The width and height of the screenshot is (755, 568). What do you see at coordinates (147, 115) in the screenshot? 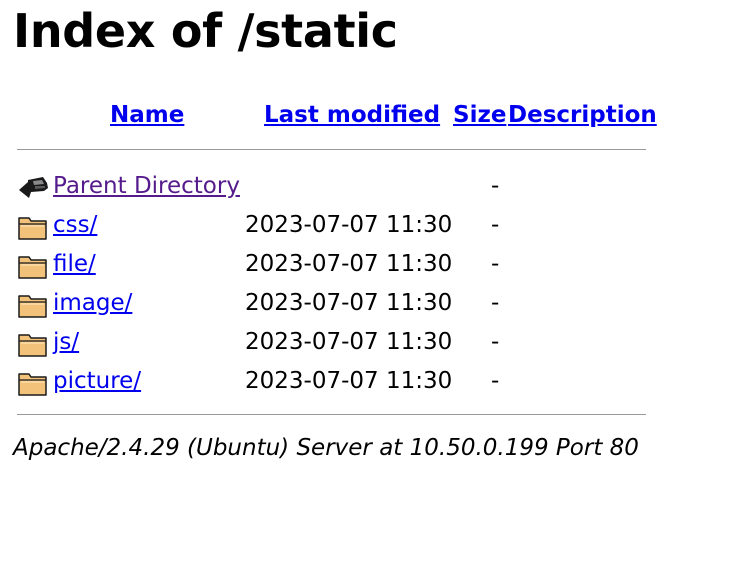
I see `name-column-header: Name` at bounding box center [147, 115].